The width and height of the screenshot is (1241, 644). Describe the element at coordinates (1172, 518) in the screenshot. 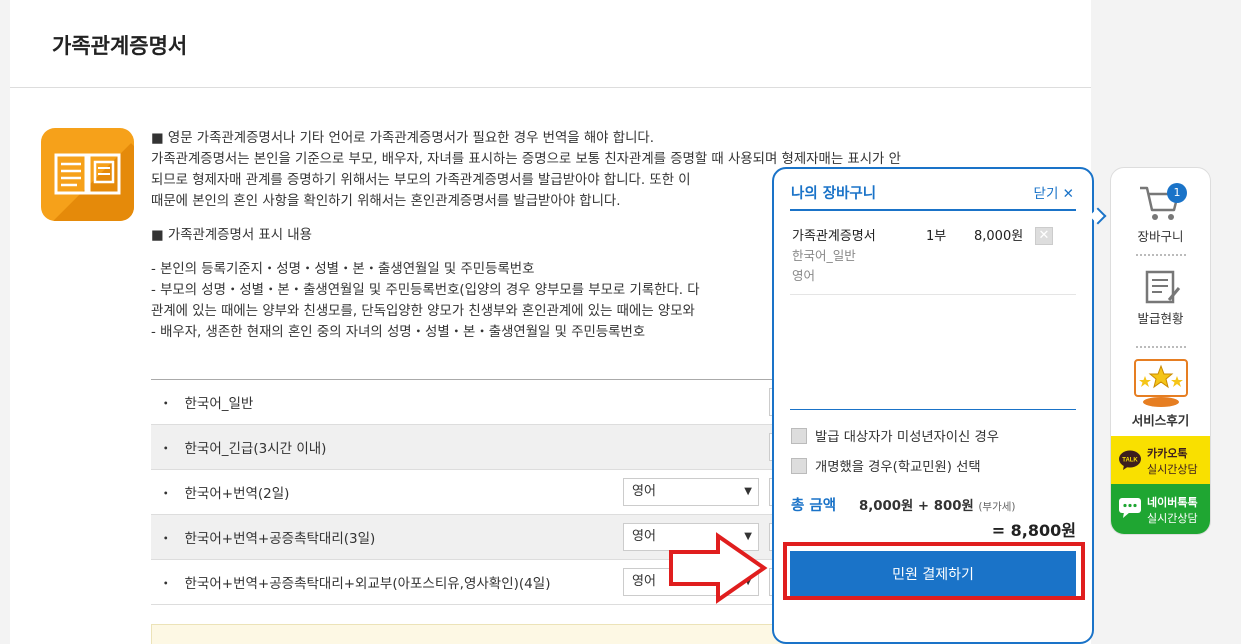

I see `naver-subtitle: 실시간상담` at that location.